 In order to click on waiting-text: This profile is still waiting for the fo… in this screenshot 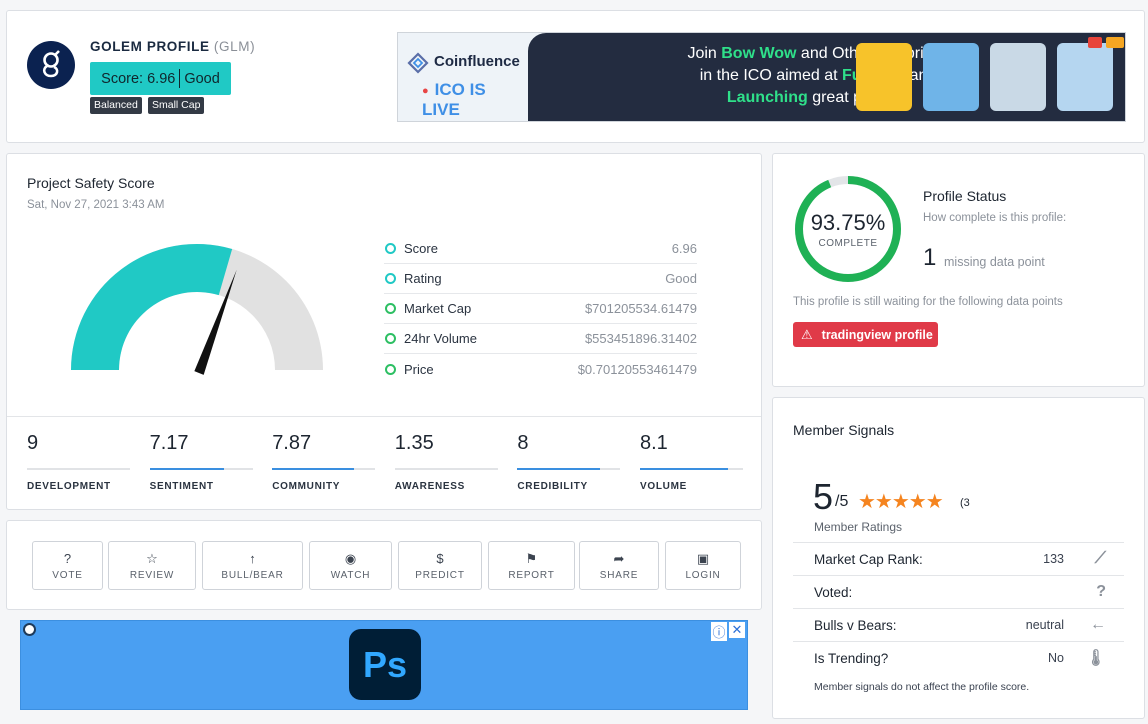, I will do `click(928, 302)`.